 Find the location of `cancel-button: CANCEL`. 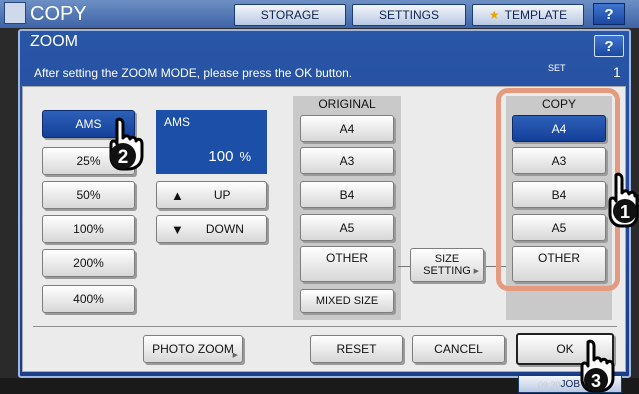

cancel-button: CANCEL is located at coordinates (458, 349).